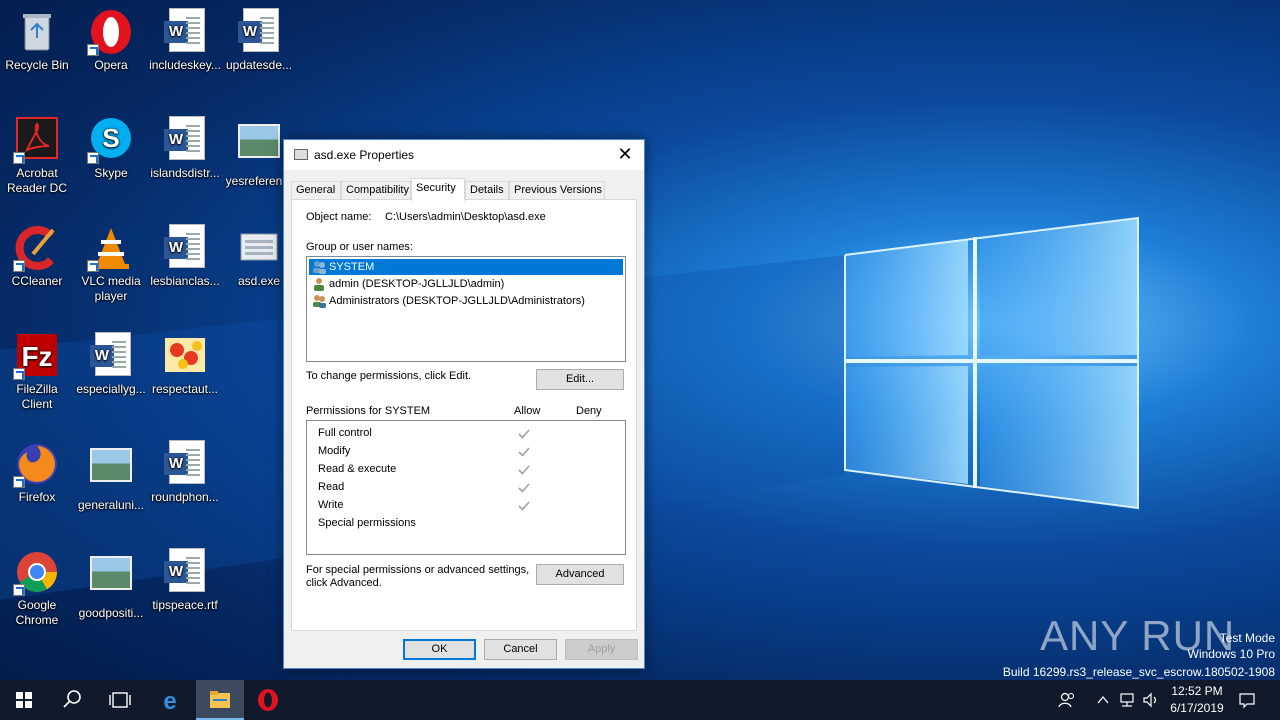 Image resolution: width=1280 pixels, height=720 pixels. Describe the element at coordinates (37, 140) in the screenshot. I see `acrobat-icon` at that location.